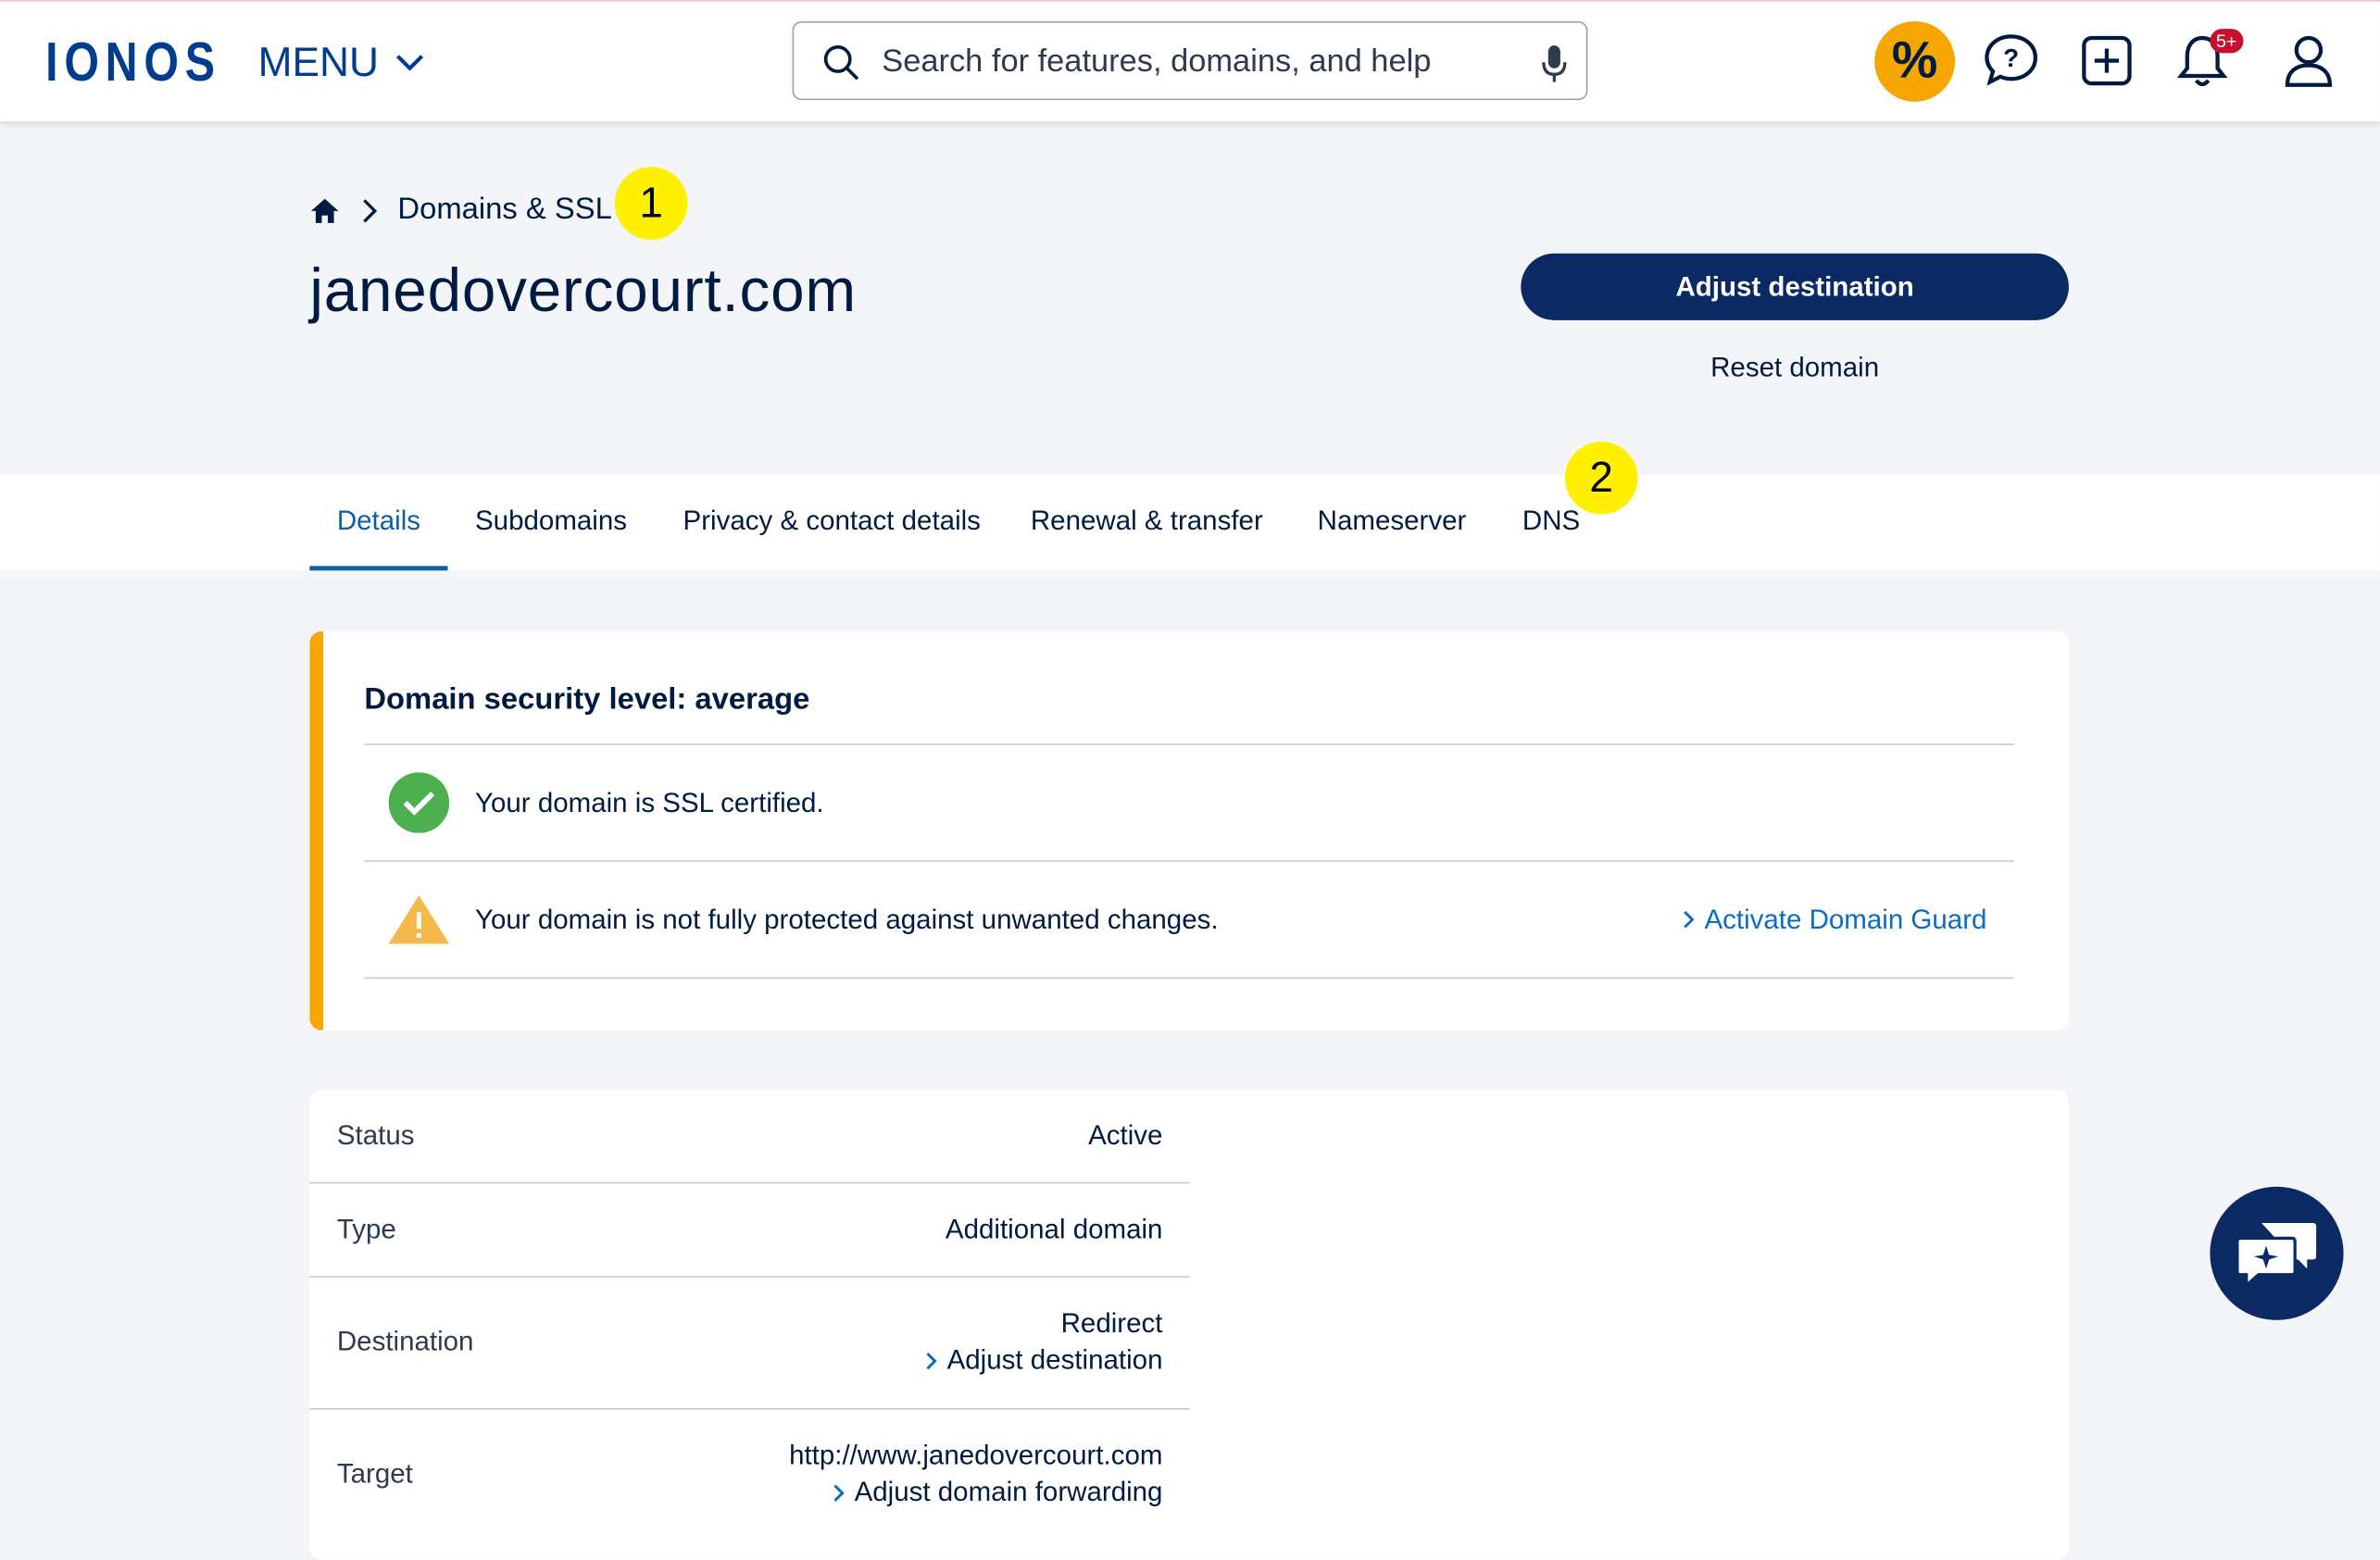 This screenshot has width=2380, height=1560. I want to click on breadcrumb-domains-ssl: Domains & SSL, so click(504, 210).